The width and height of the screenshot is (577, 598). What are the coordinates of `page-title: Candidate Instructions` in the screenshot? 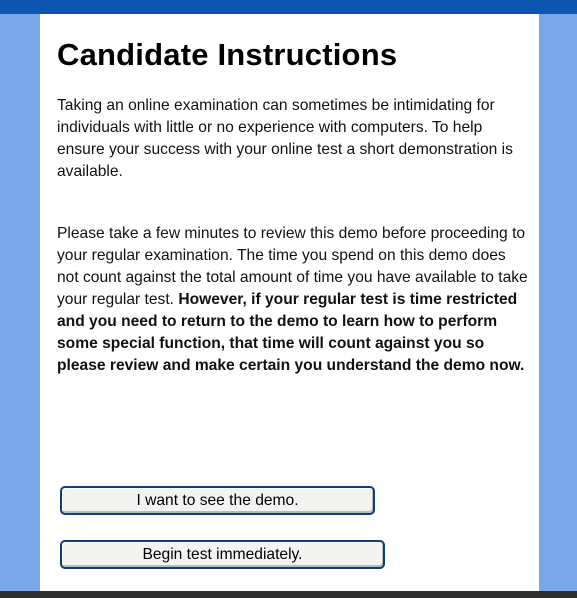 It's located at (227, 54).